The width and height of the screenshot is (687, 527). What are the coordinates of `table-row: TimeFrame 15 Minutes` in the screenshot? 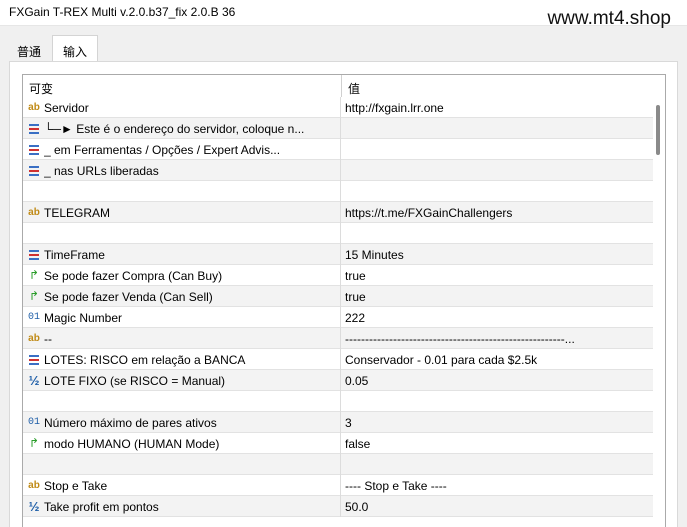 It's located at (338, 254).